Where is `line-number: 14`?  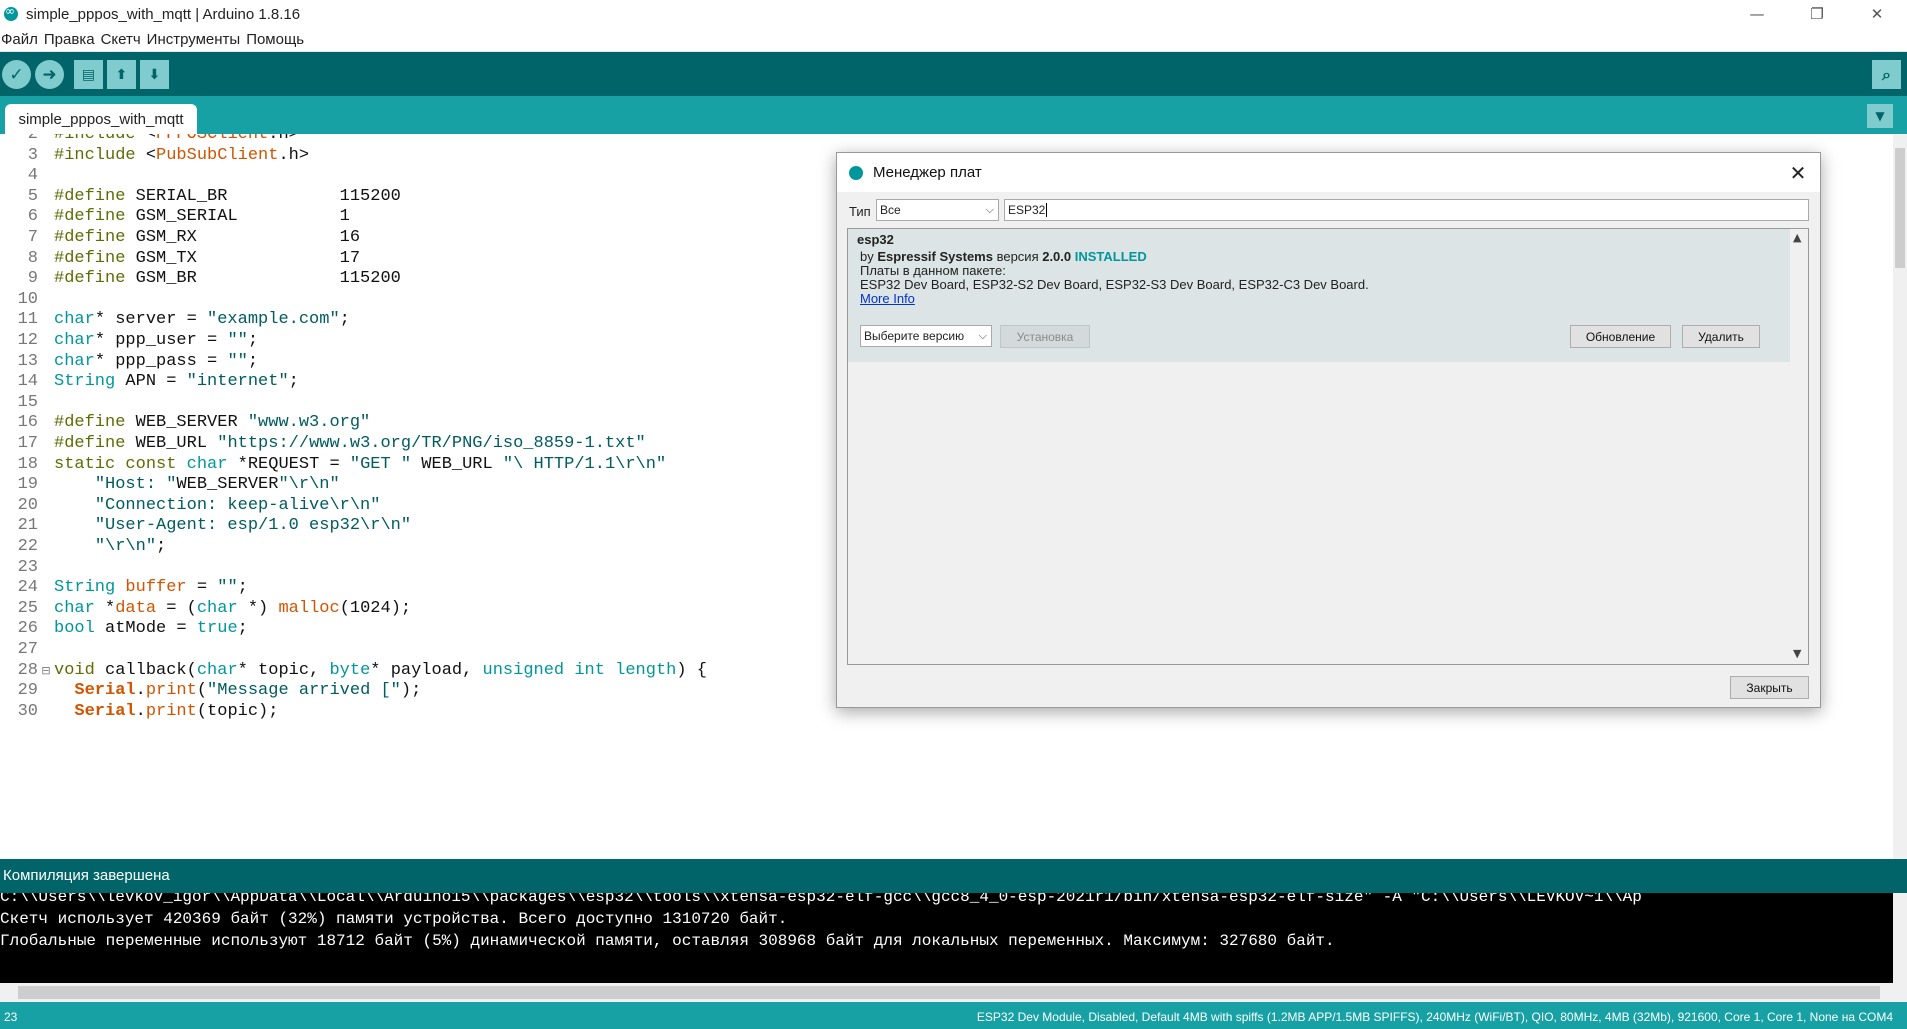 line-number: 14 is located at coordinates (27, 382).